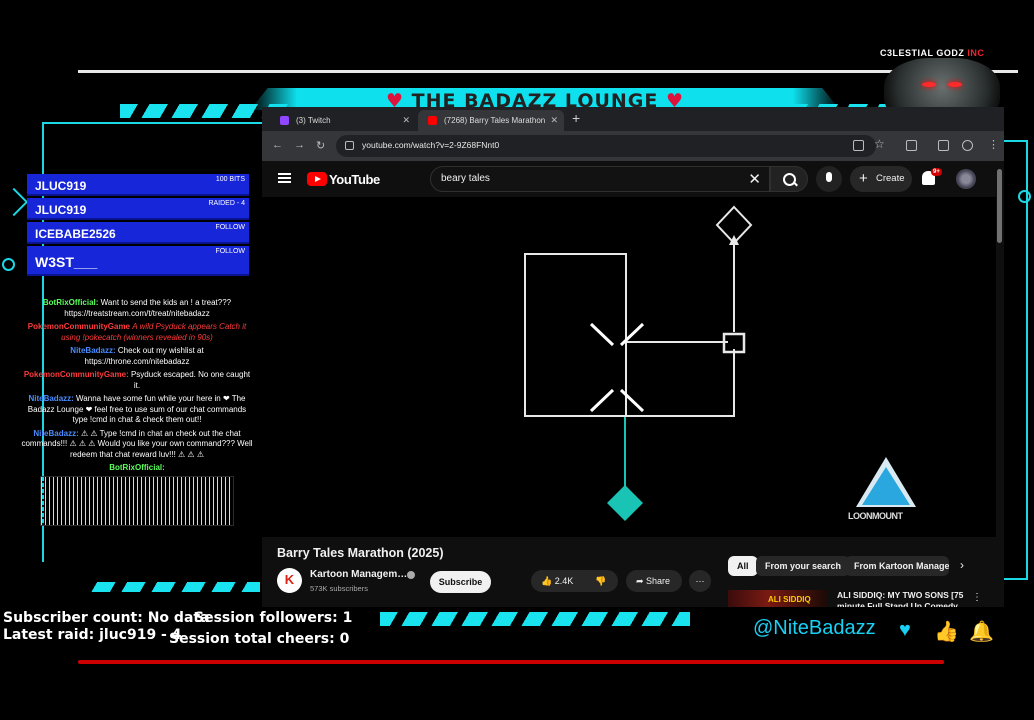 Image resolution: width=1034 pixels, height=720 pixels. Describe the element at coordinates (905, 630) in the screenshot. I see `heart-icon: ♥` at that location.